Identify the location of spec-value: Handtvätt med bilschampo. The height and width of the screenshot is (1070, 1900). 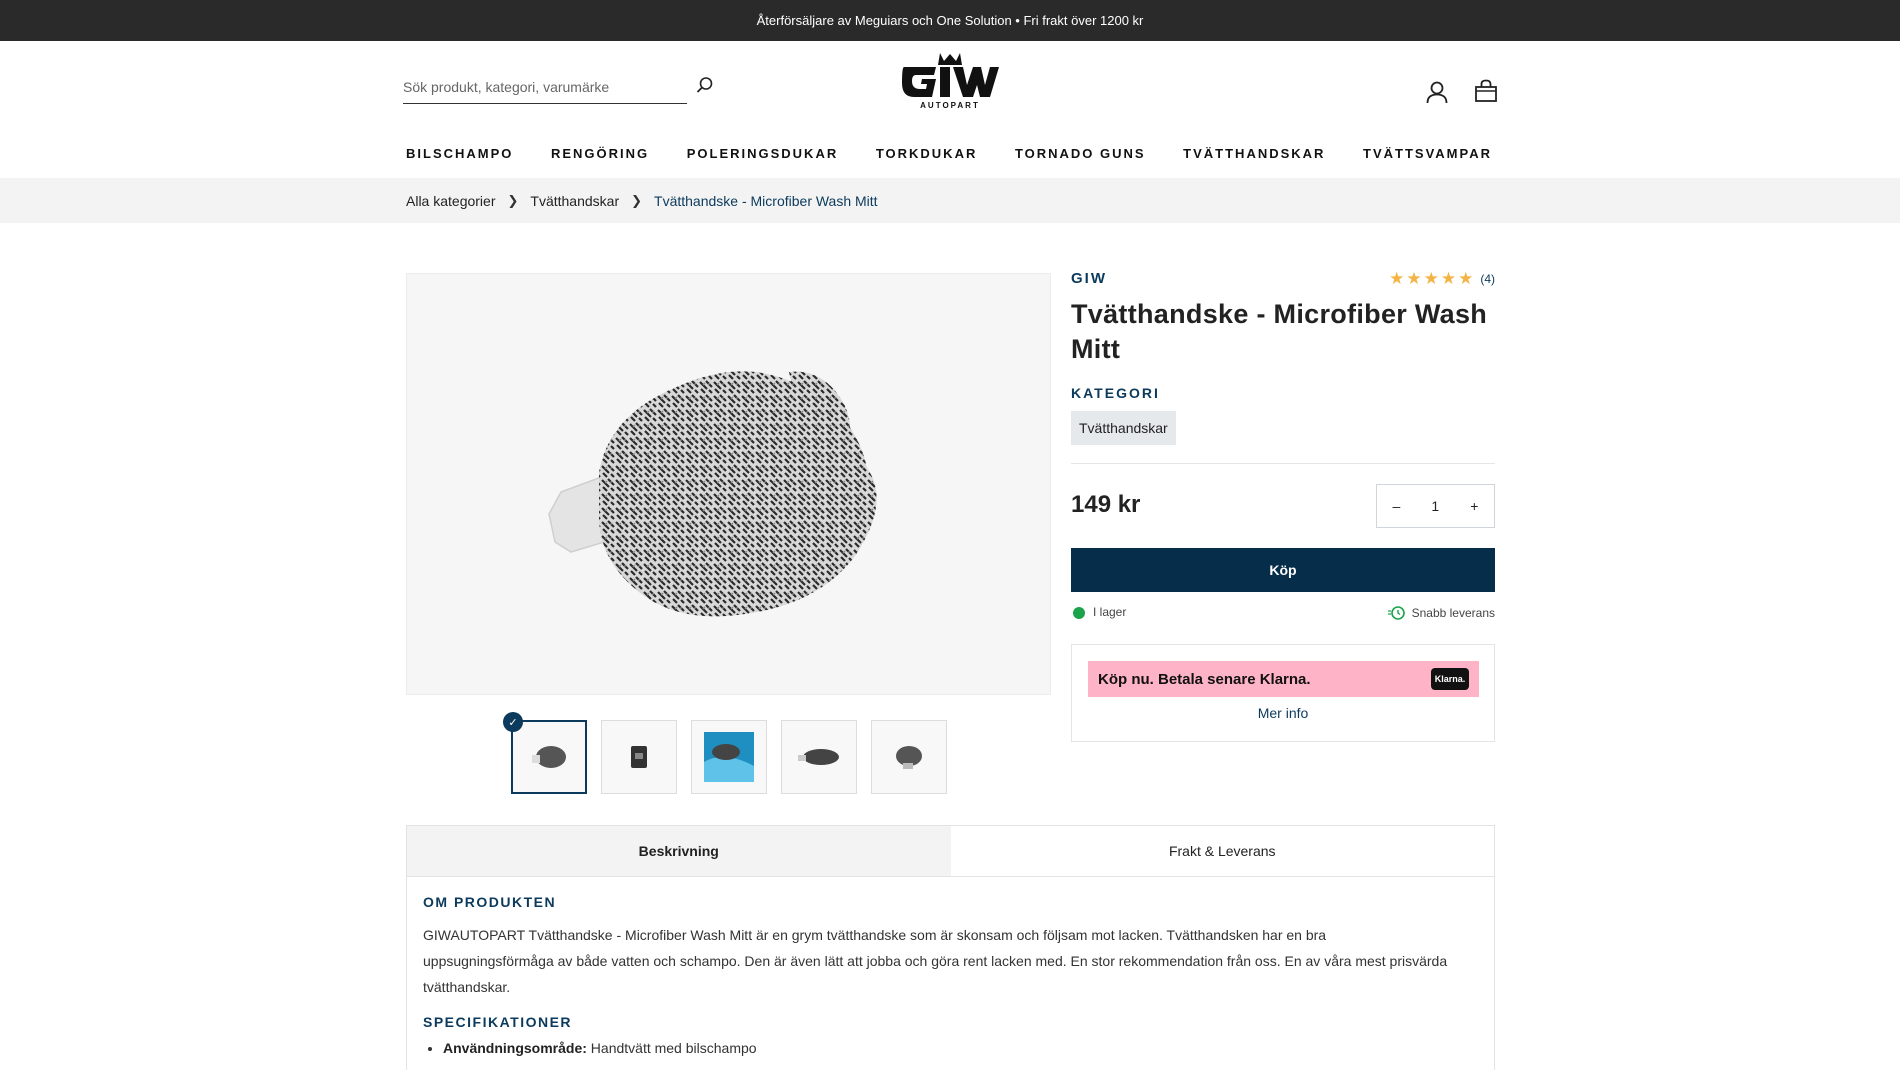
(673, 1048).